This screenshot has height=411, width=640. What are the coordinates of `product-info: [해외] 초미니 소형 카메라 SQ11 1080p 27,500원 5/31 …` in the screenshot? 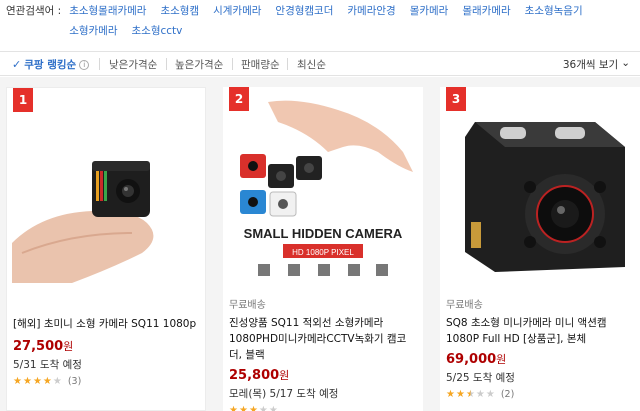 It's located at (107, 351).